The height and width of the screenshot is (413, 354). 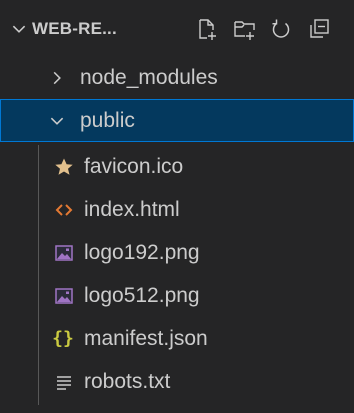 I want to click on tree-item-label: node_modules, so click(x=149, y=77).